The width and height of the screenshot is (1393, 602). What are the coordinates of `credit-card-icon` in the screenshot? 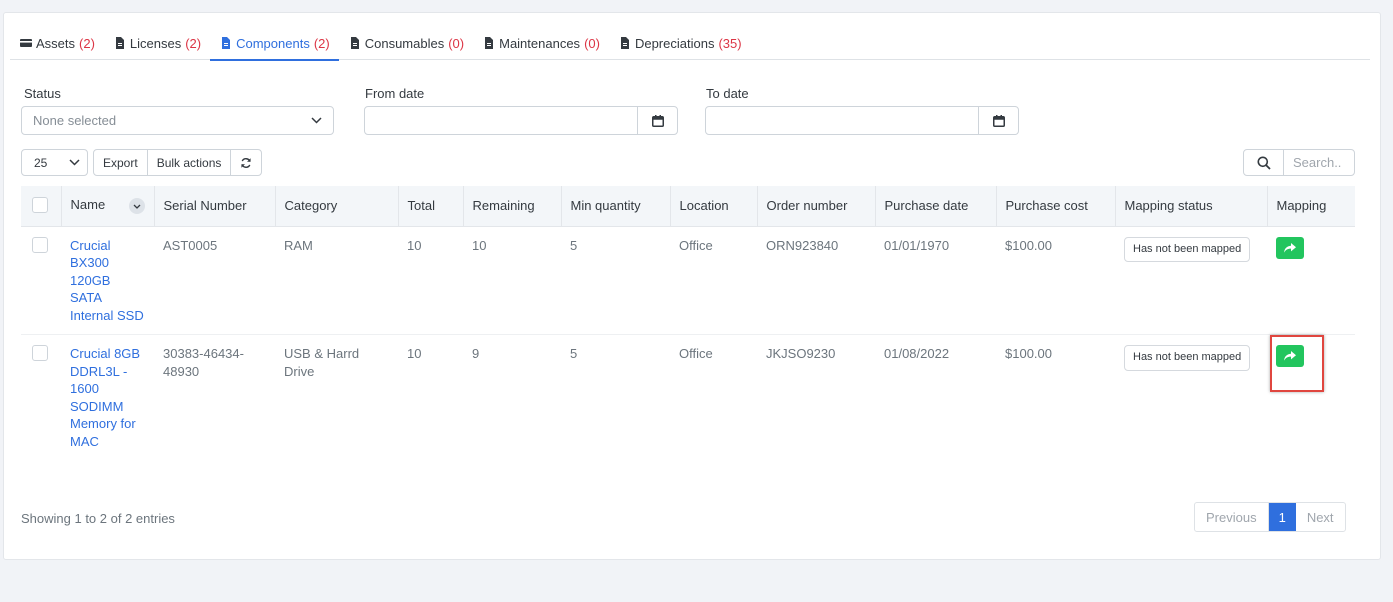 It's located at (26, 43).